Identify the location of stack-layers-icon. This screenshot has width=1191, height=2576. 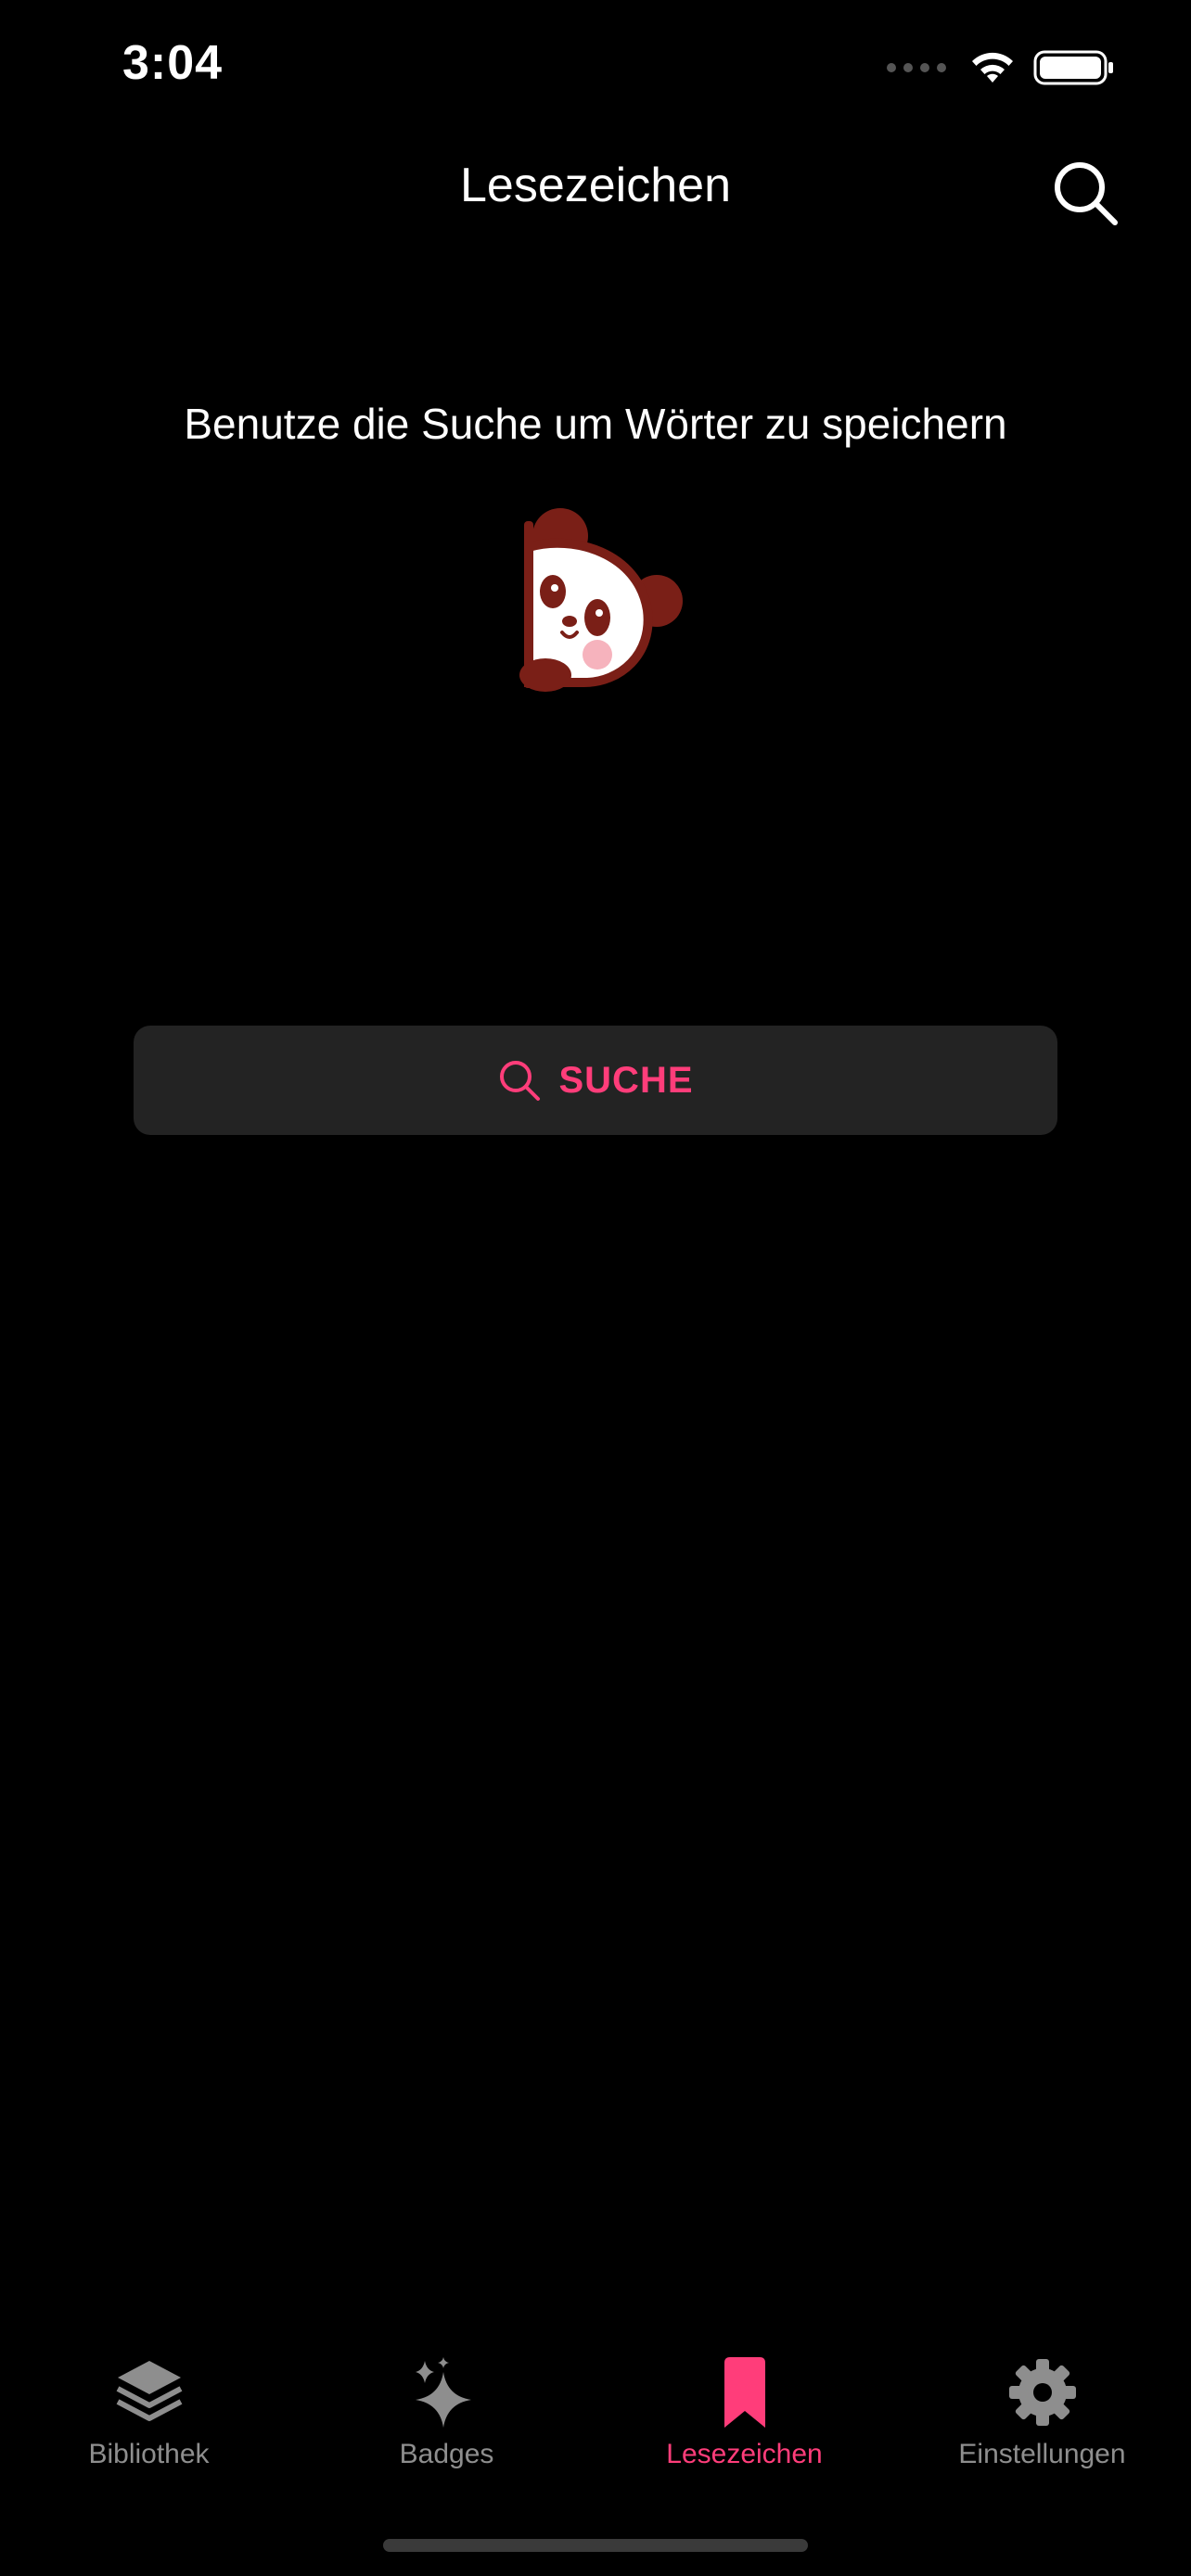
(149, 2391).